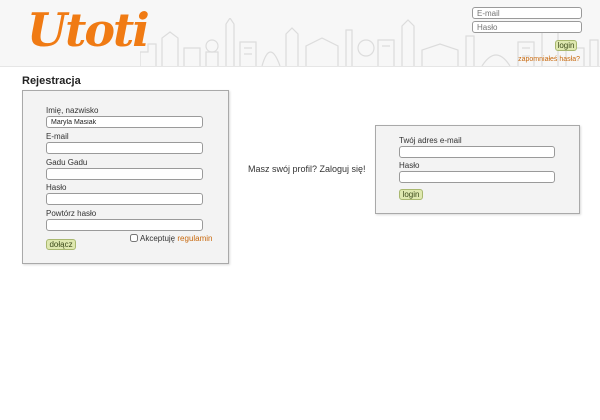 This screenshot has height=420, width=600. Describe the element at coordinates (57, 136) in the screenshot. I see `email-label: E-mail` at that location.